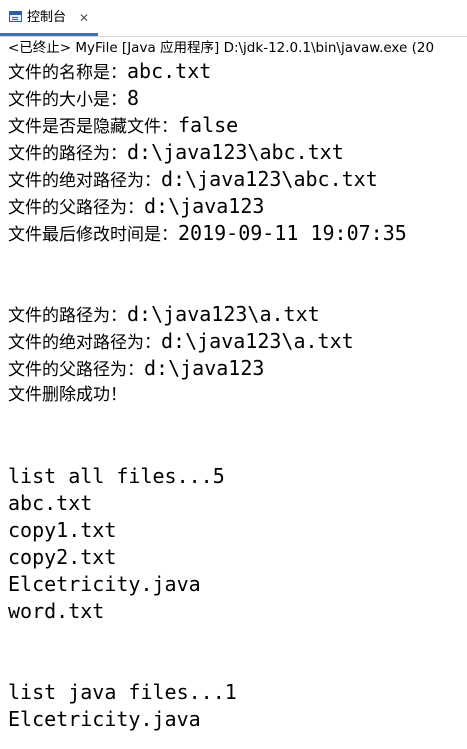  Describe the element at coordinates (233, 18) in the screenshot. I see `console-tab-bar: 控制台 ✕` at that location.